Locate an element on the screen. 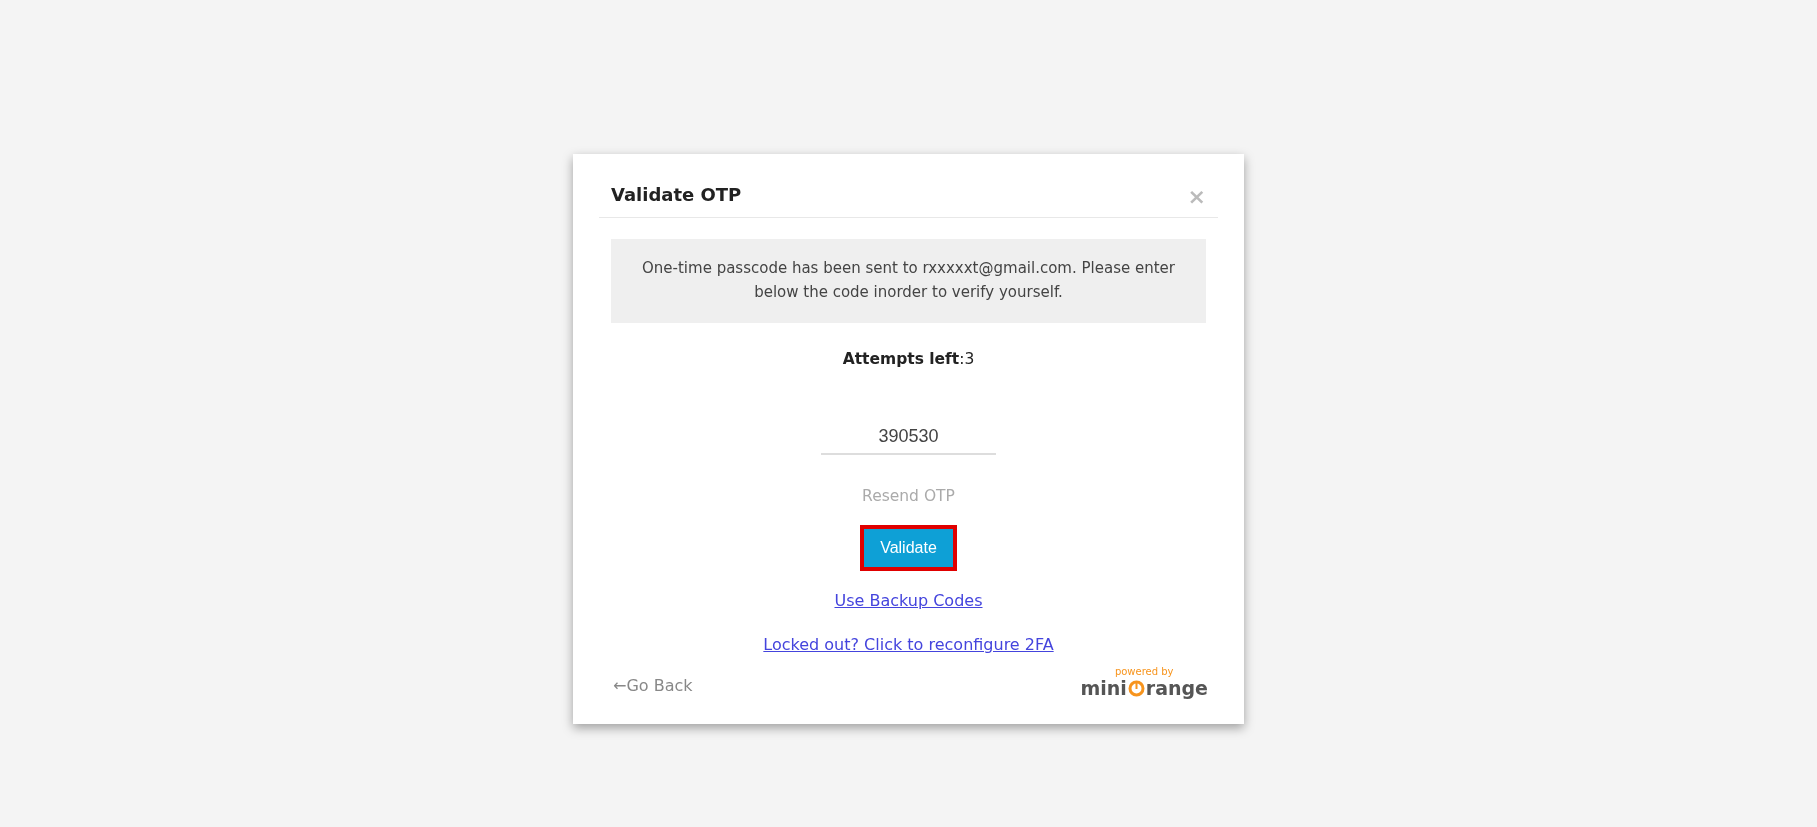 The height and width of the screenshot is (827, 1817). dialog-title: Validate OTP is located at coordinates (676, 194).